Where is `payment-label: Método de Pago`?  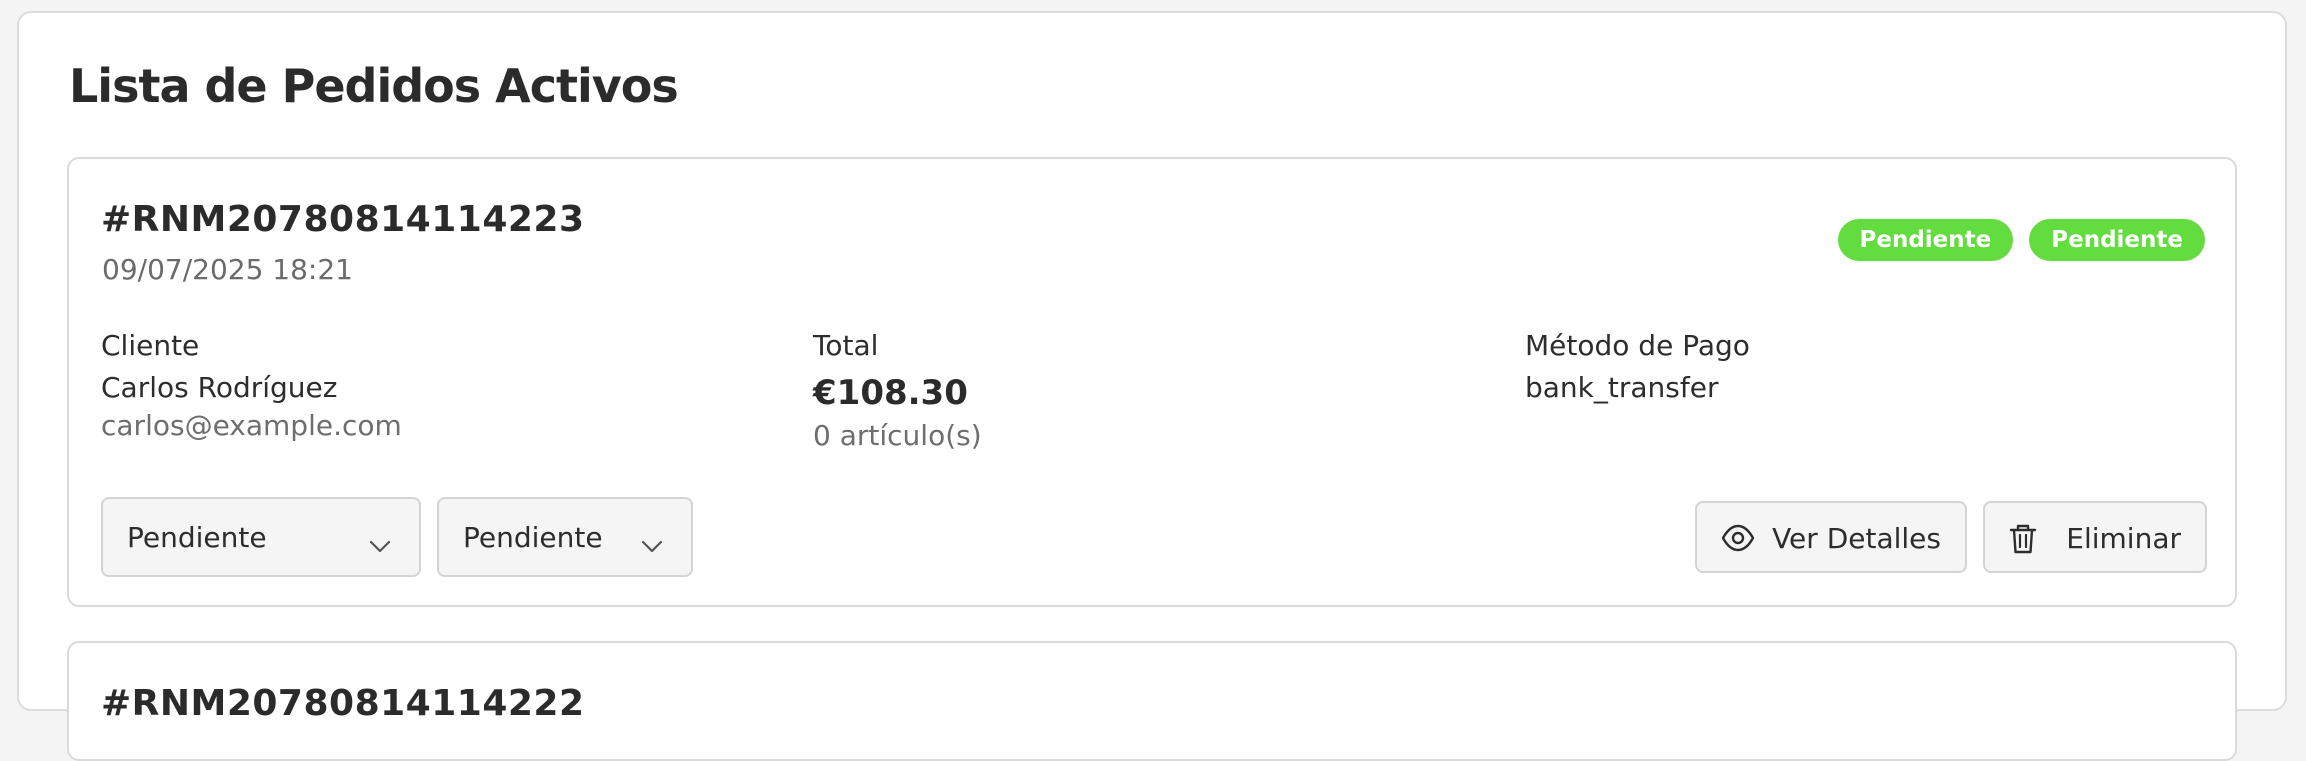
payment-label: Método de Pago is located at coordinates (1637, 345).